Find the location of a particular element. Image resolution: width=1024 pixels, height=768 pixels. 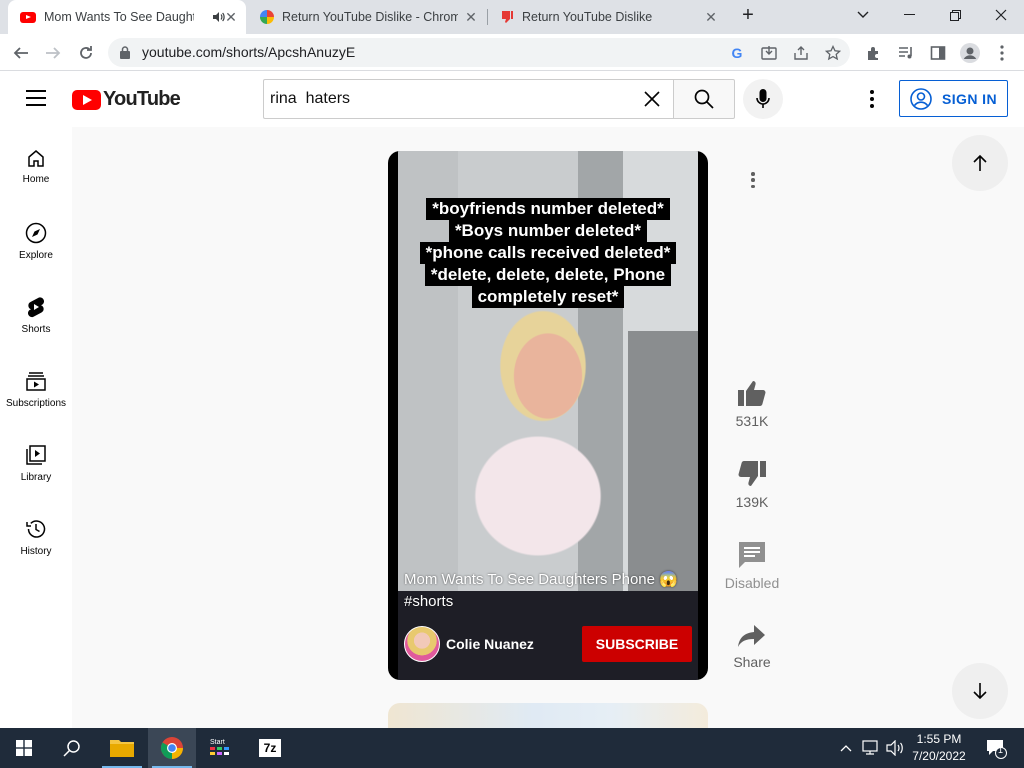

url-text: youtube.com/shorts/ApcshAnuzyE is located at coordinates (249, 52).